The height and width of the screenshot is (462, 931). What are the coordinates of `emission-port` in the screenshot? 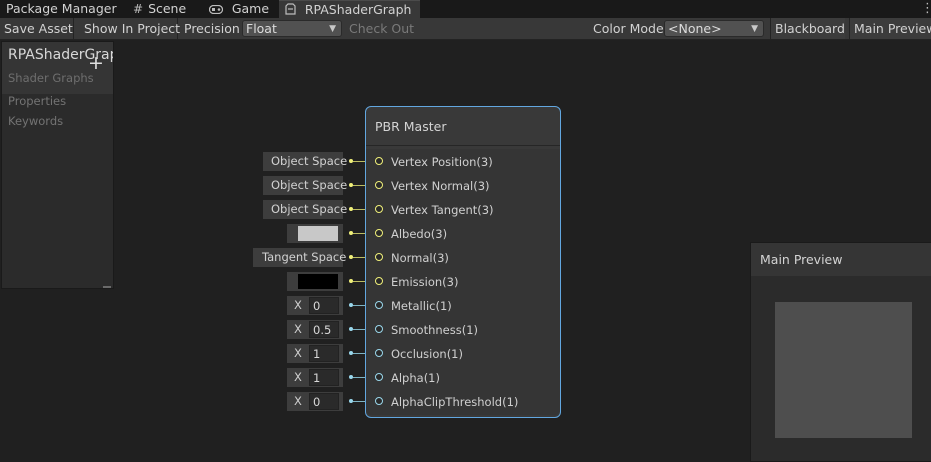 It's located at (379, 281).